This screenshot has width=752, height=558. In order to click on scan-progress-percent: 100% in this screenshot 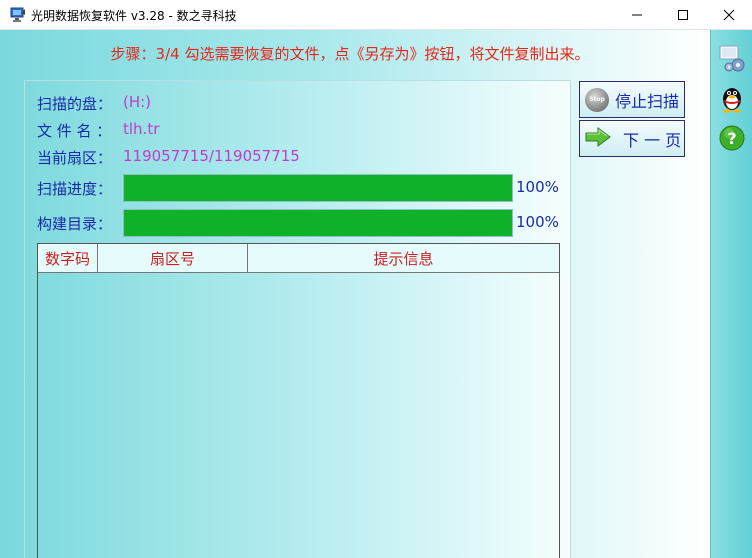, I will do `click(537, 187)`.